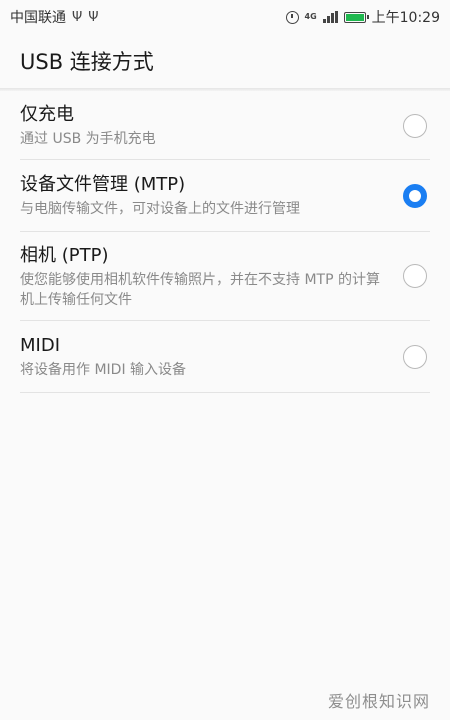  I want to click on option-description: 与电脑传输文件，可对设备上的文件进行管理, so click(160, 209).